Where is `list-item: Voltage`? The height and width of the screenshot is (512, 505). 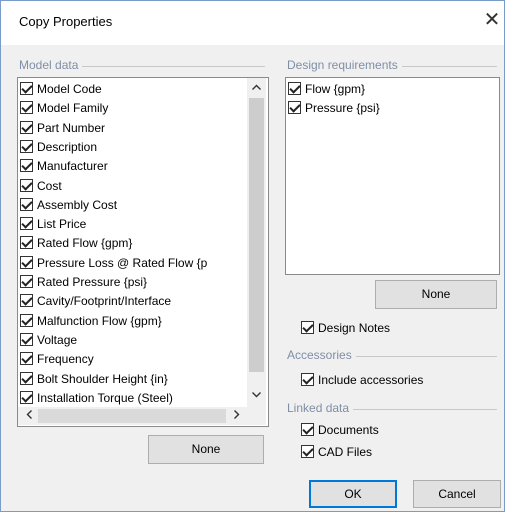
list-item: Voltage is located at coordinates (48, 340).